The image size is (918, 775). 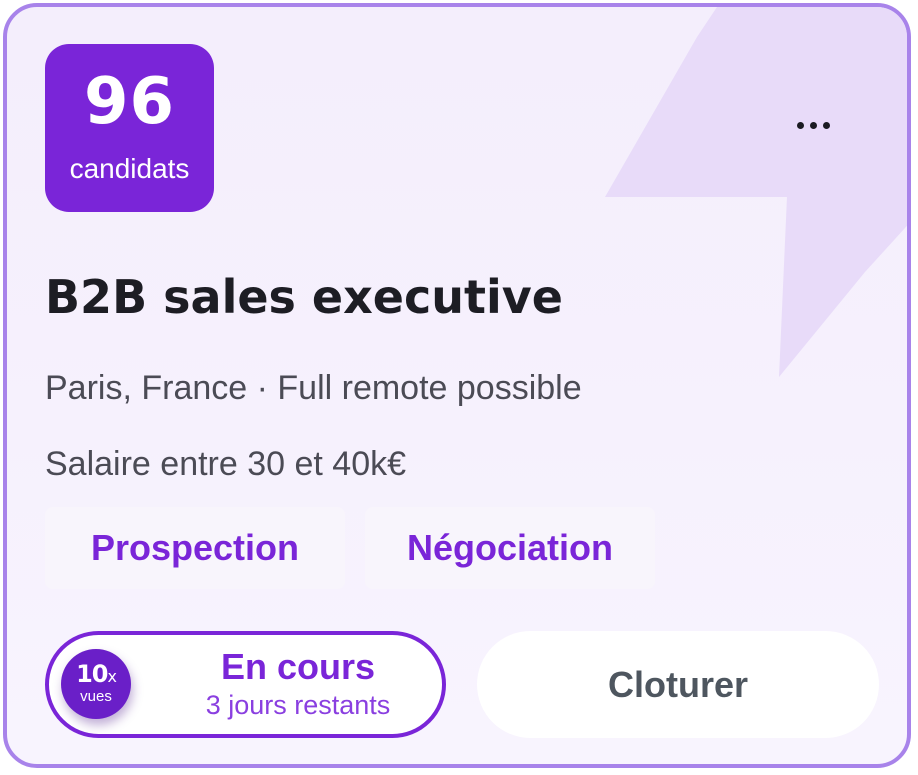 What do you see at coordinates (226, 464) in the screenshot?
I see `job-salary: Salaire entre 30 et 40k€` at bounding box center [226, 464].